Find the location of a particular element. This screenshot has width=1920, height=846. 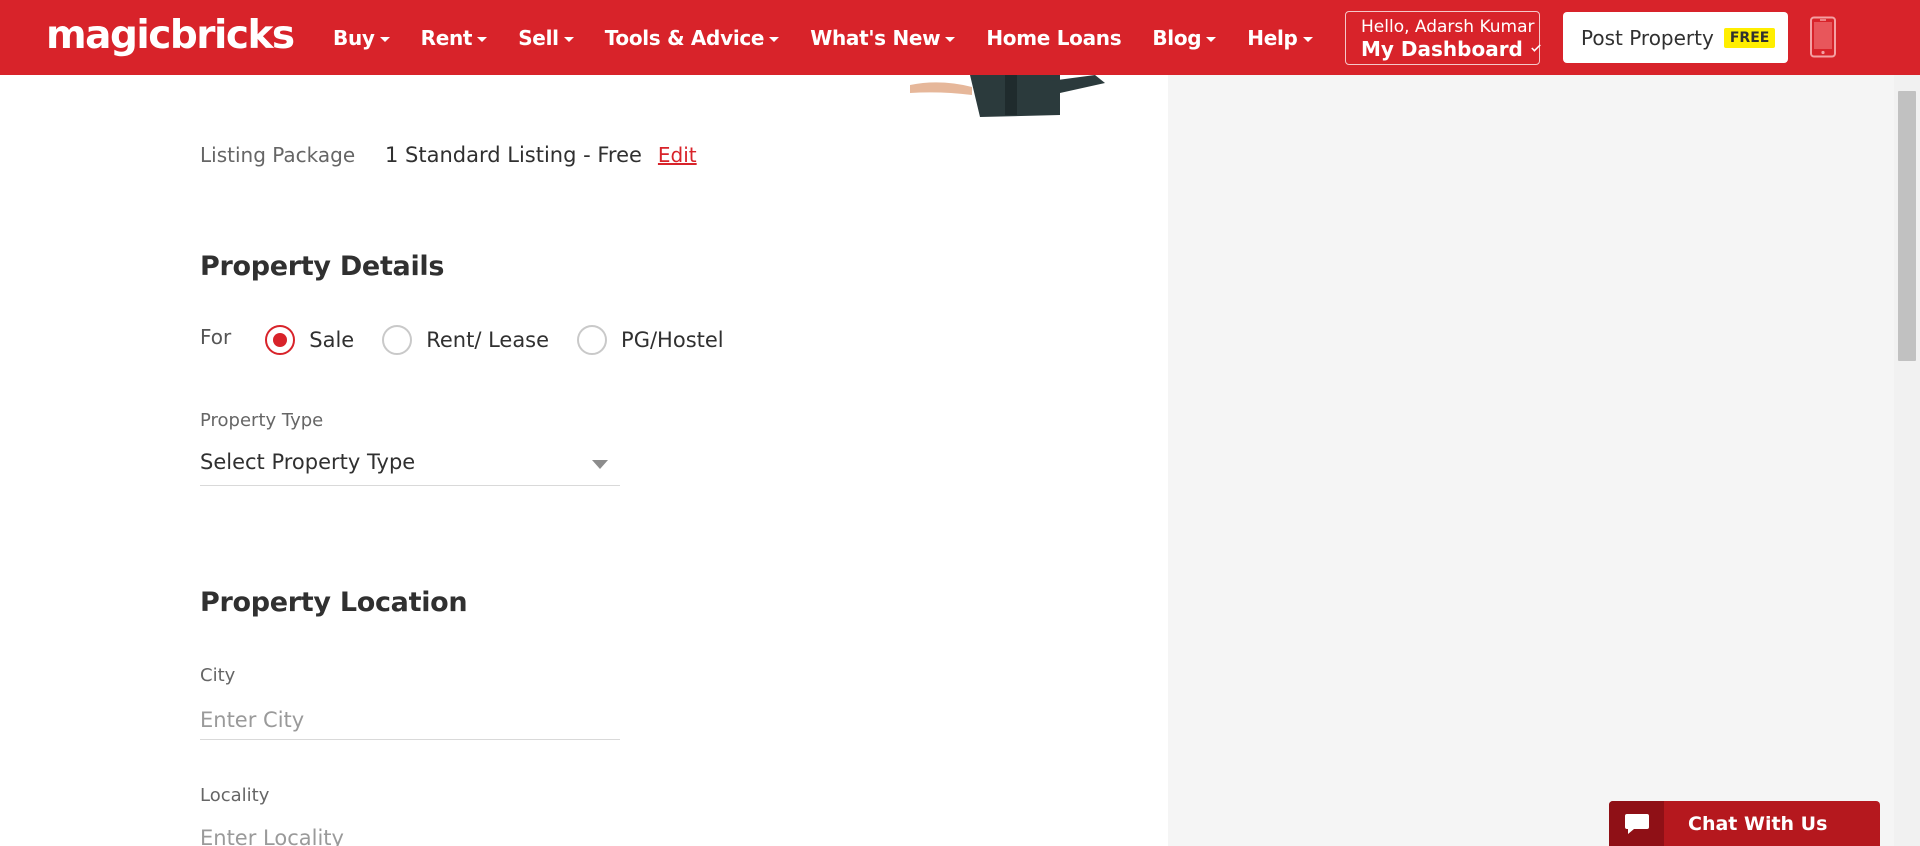

locality-label: Locality is located at coordinates (235, 795).